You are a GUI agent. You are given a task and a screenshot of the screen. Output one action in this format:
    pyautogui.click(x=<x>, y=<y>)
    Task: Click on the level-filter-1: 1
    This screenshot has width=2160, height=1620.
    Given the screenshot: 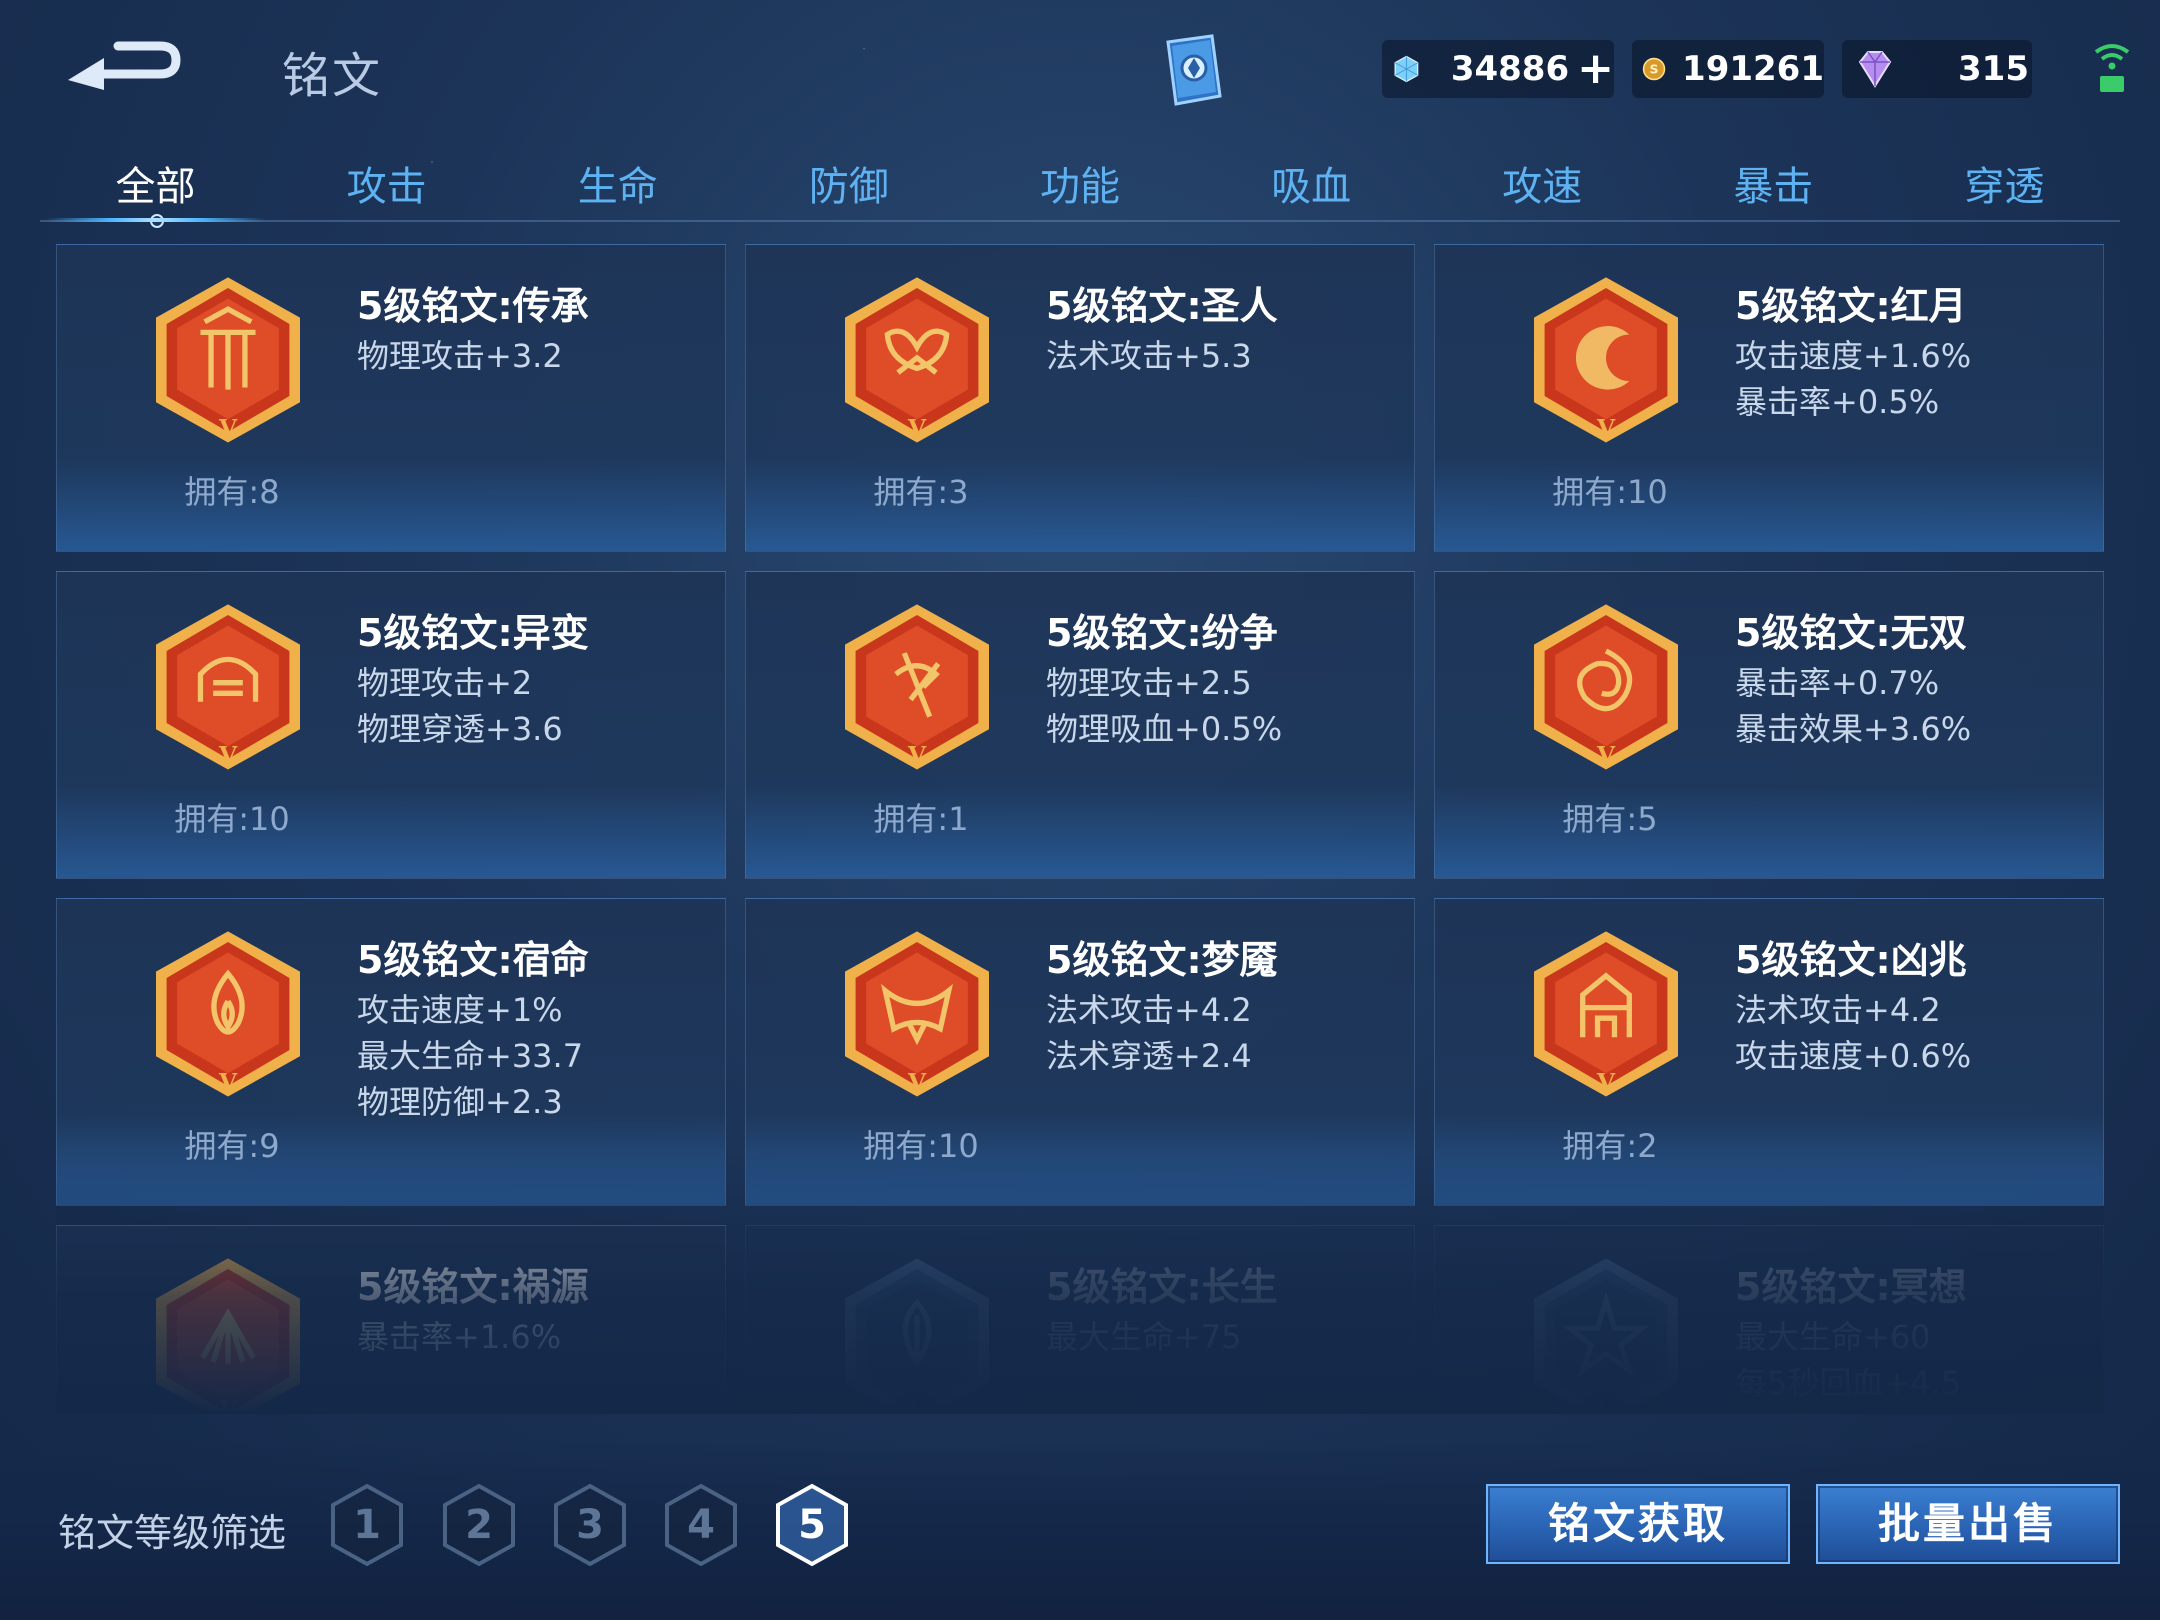 What is the action you would take?
    pyautogui.click(x=367, y=1525)
    